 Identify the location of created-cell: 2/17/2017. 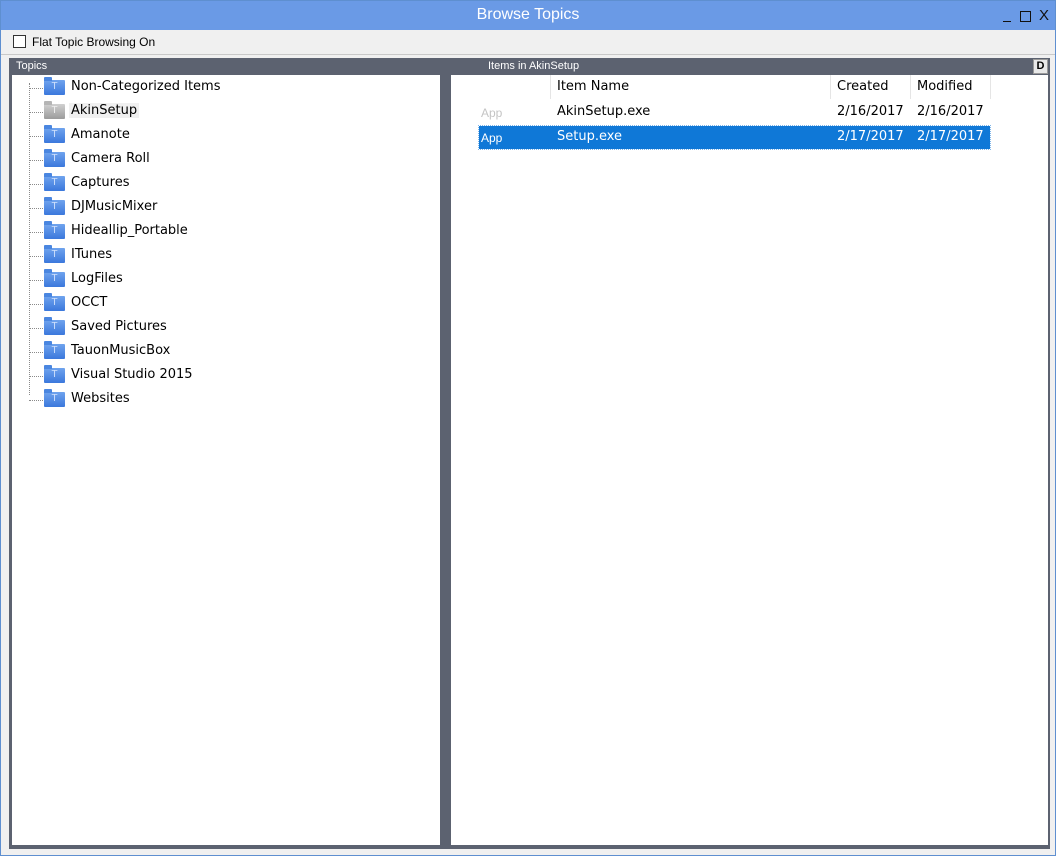
(870, 136).